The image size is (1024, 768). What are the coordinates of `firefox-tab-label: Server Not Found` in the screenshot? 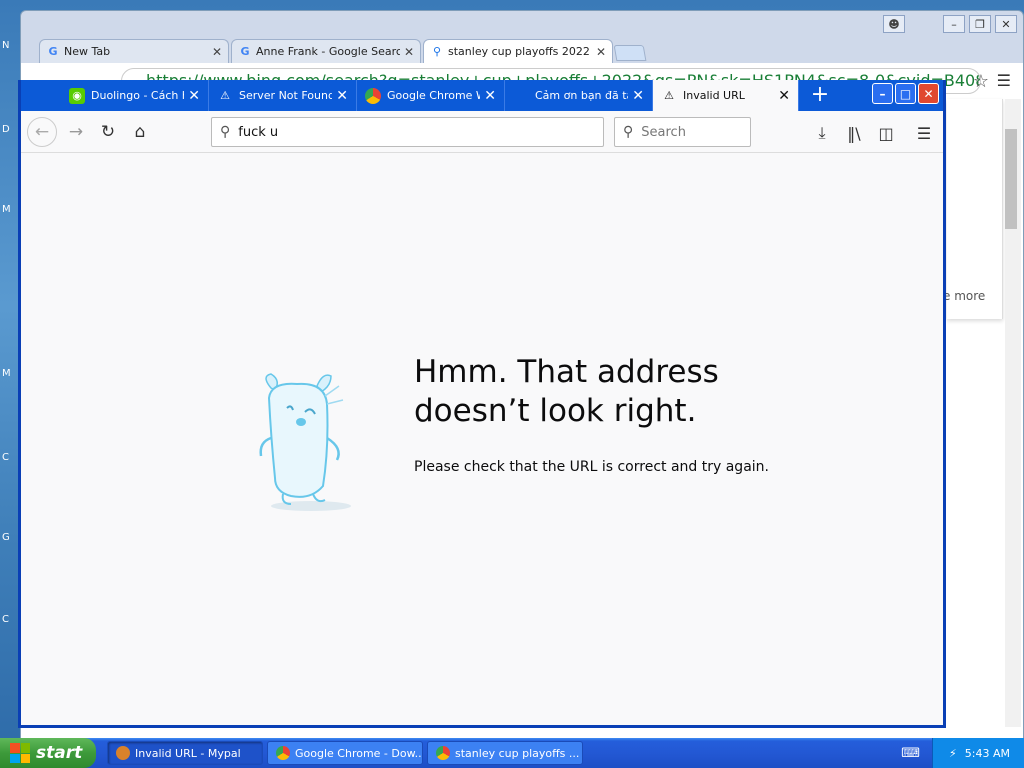 It's located at (286, 95).